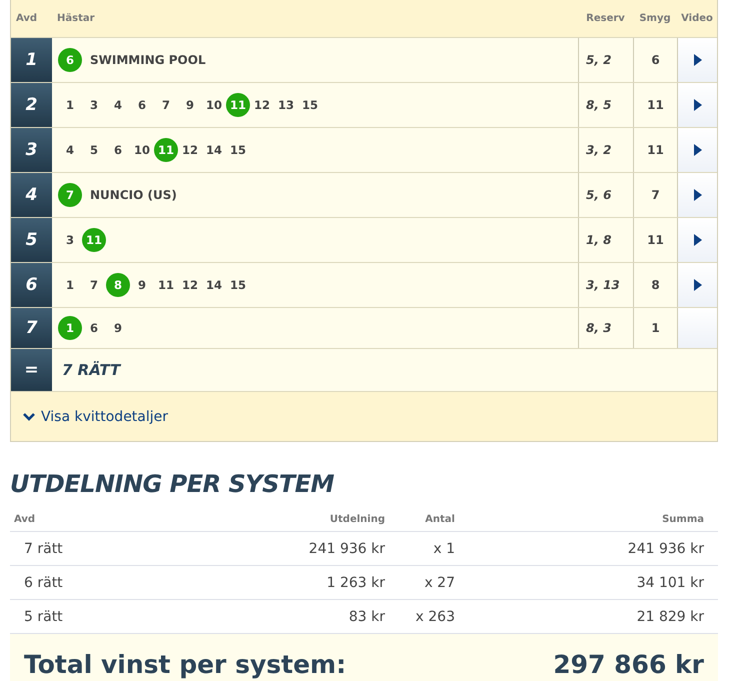  Describe the element at coordinates (605, 328) in the screenshot. I see `table-cell: 8, 3` at that location.